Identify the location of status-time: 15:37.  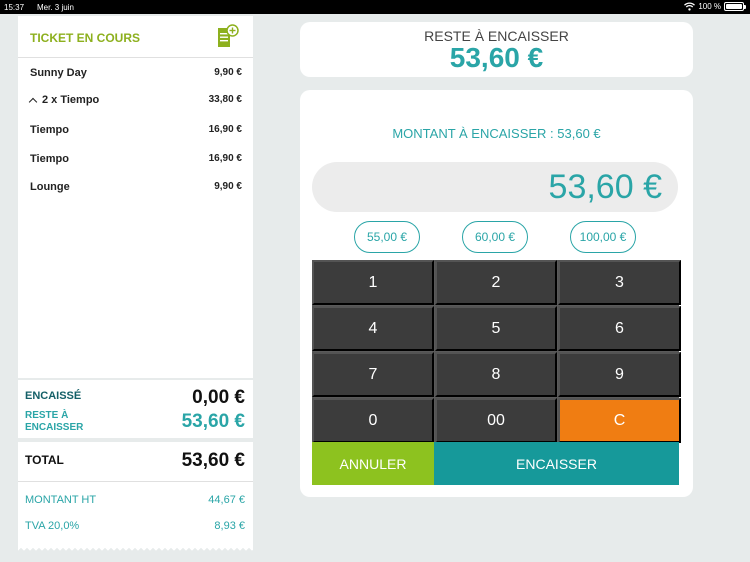
(14, 7).